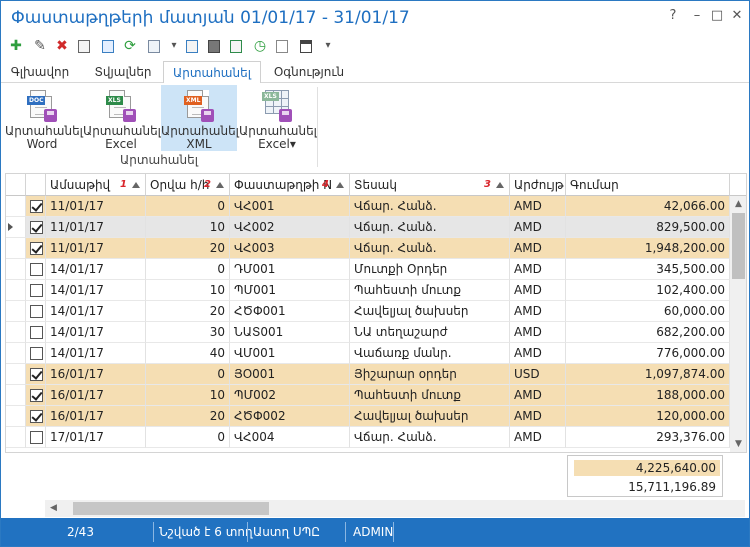 The height and width of the screenshot is (547, 750). I want to click on cell-doc-number: ՎՀ003, so click(290, 248).